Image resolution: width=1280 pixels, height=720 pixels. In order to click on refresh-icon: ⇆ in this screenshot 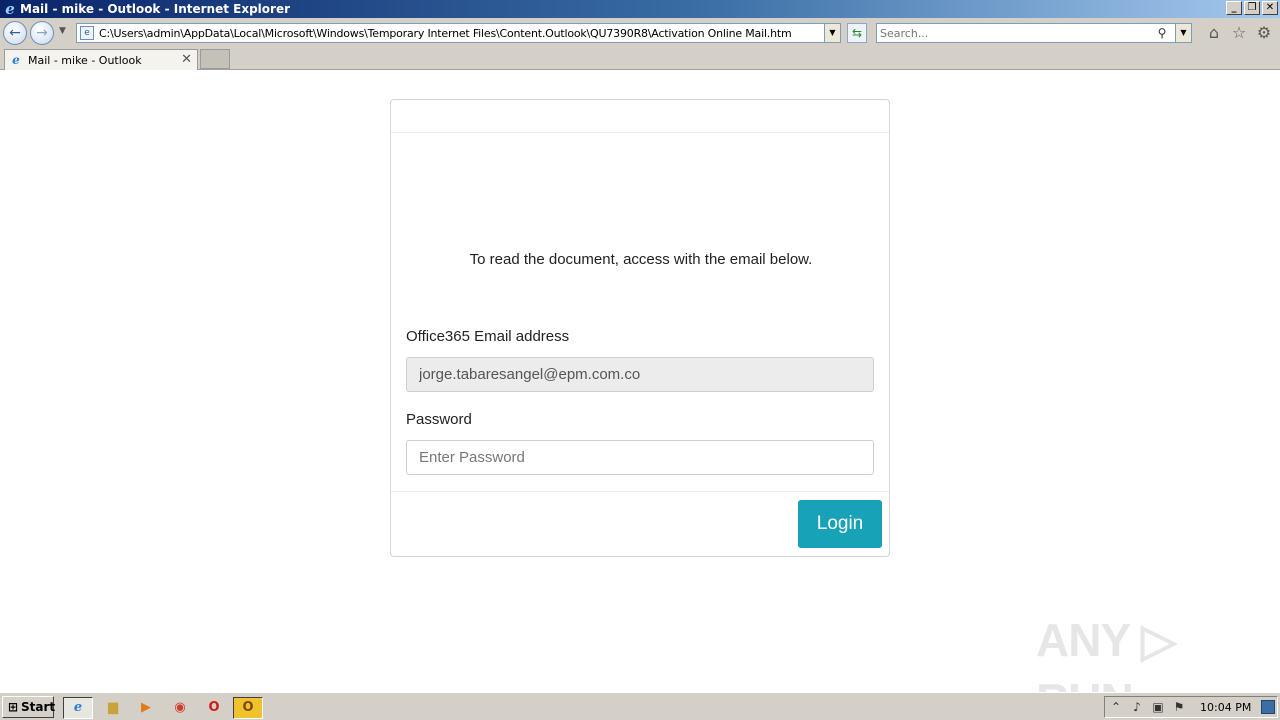, I will do `click(857, 33)`.